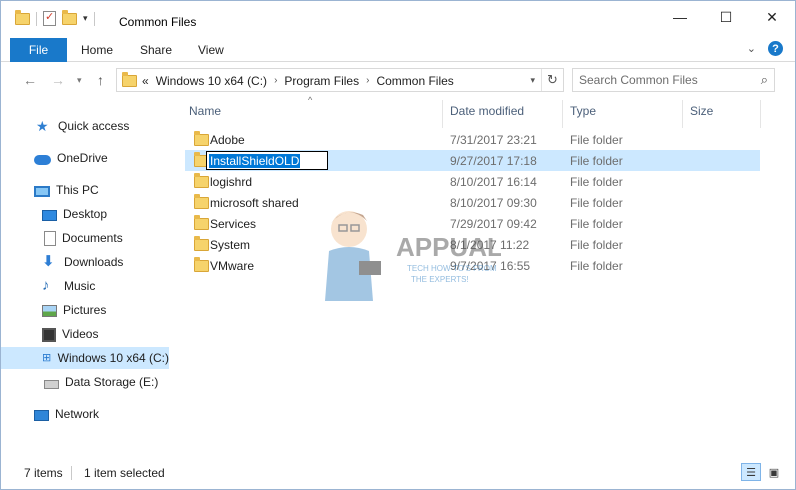 This screenshot has width=796, height=490. Describe the element at coordinates (751, 48) in the screenshot. I see `expand-ribbon-chevron-icon: ⌄` at that location.